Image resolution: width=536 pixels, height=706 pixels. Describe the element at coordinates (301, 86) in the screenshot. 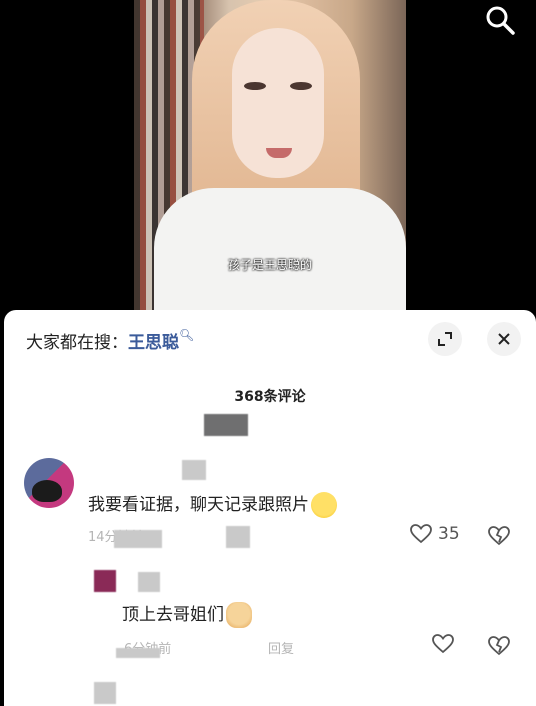

I see `right-eye` at that location.